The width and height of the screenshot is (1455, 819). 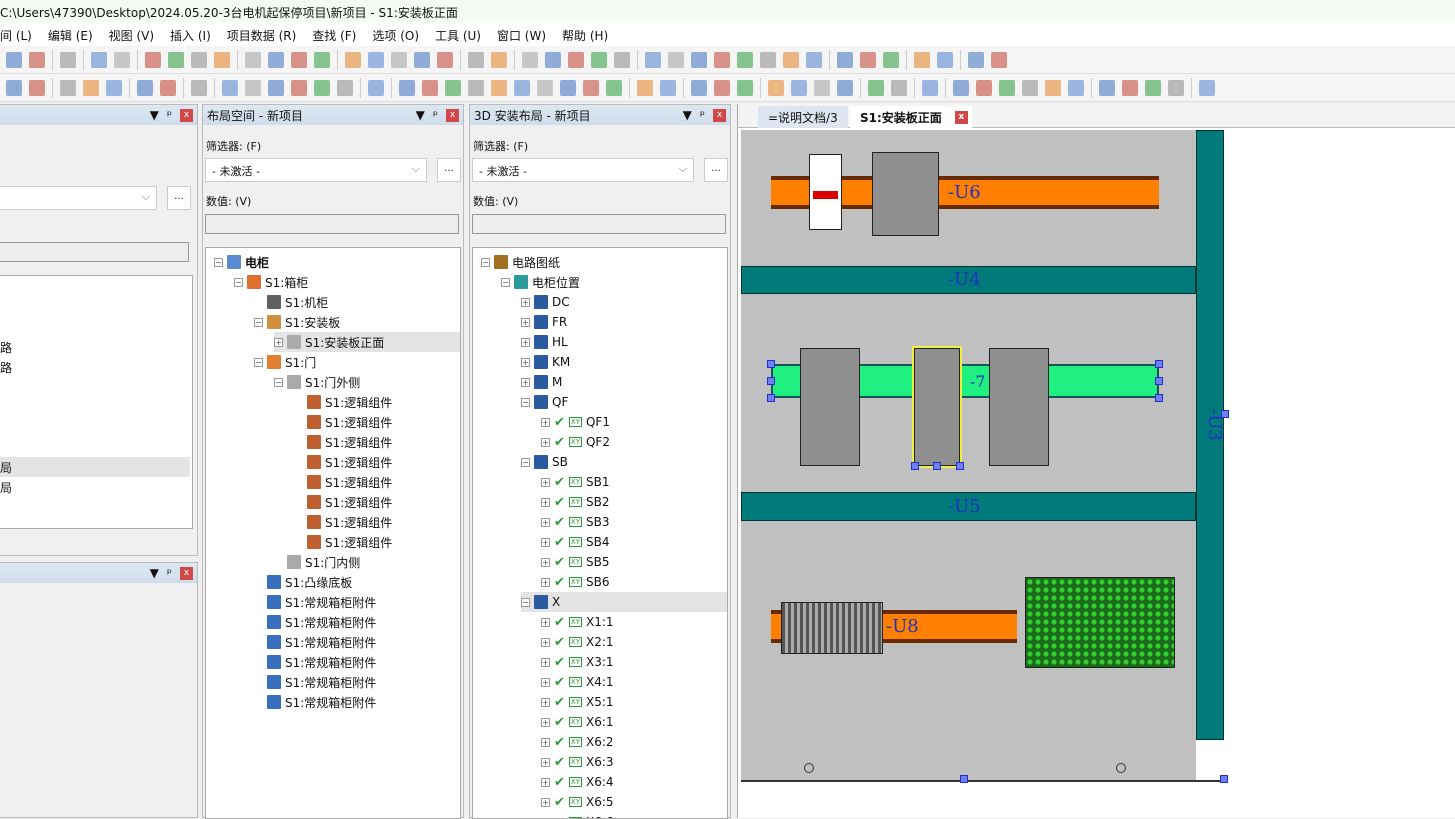 What do you see at coordinates (1030, 88) in the screenshot?
I see `cube4-icon` at bounding box center [1030, 88].